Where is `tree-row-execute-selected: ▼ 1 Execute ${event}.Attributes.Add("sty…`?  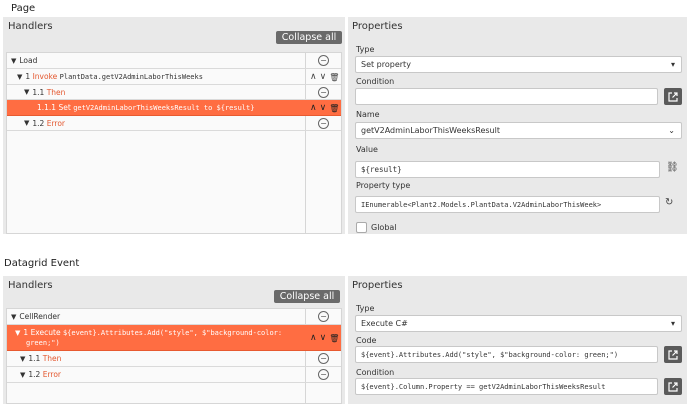
tree-row-execute-selected: ▼ 1 Execute ${event}.Attributes.Add("sty… is located at coordinates (174, 338).